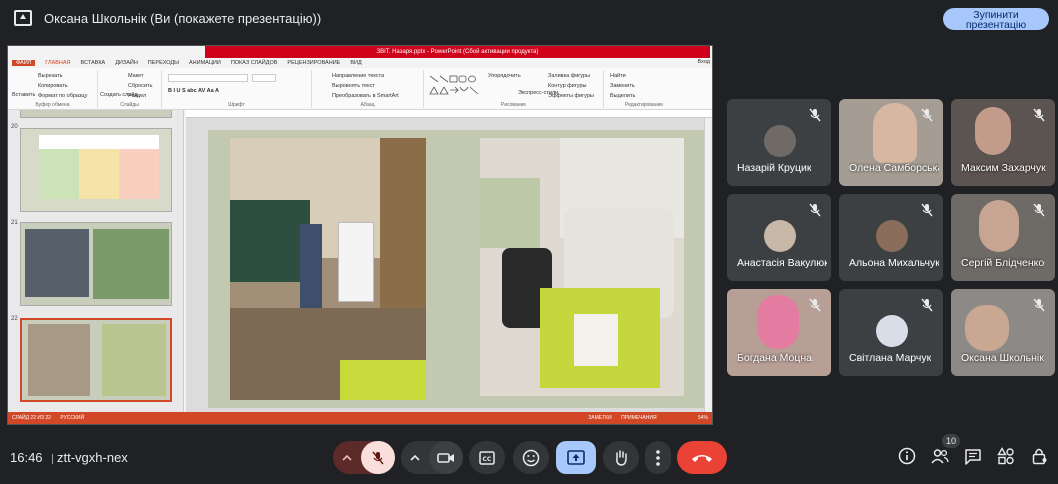 This screenshot has height=484, width=1058. I want to click on cut-button: Вырезать, so click(50, 76).